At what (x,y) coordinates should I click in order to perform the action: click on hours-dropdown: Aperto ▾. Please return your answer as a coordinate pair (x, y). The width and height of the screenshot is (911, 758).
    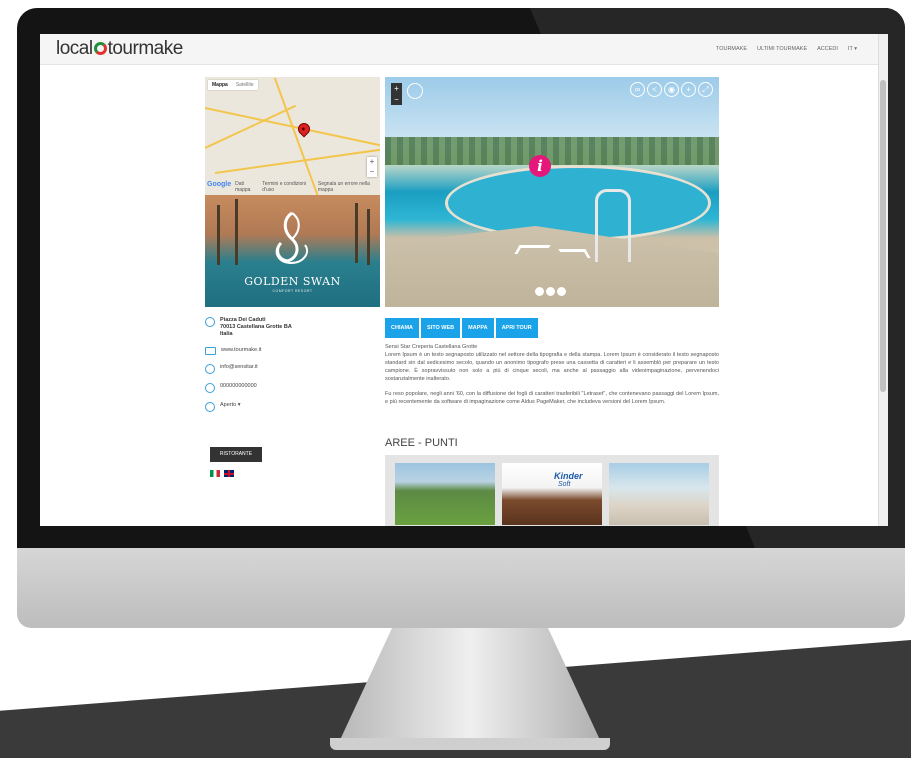
    Looking at the image, I should click on (230, 405).